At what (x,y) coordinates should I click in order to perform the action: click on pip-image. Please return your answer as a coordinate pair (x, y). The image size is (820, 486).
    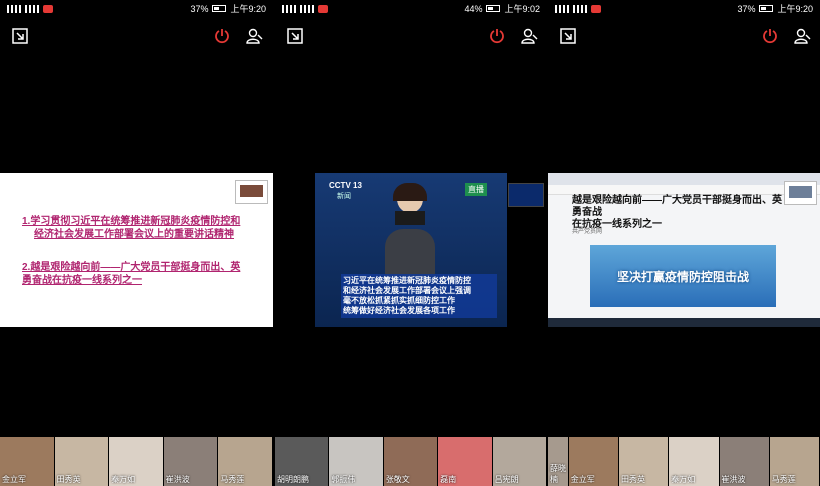
    Looking at the image, I should click on (800, 192).